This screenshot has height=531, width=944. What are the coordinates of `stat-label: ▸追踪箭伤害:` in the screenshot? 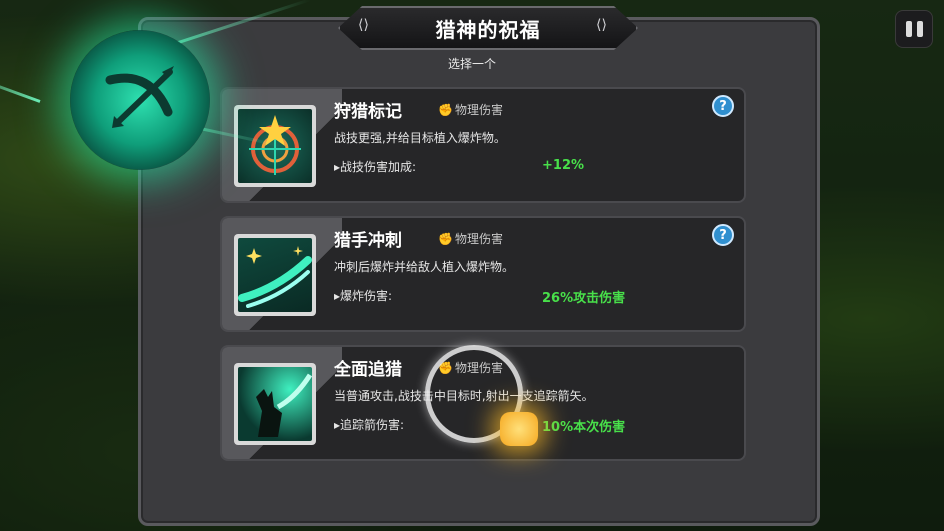 It's located at (369, 425).